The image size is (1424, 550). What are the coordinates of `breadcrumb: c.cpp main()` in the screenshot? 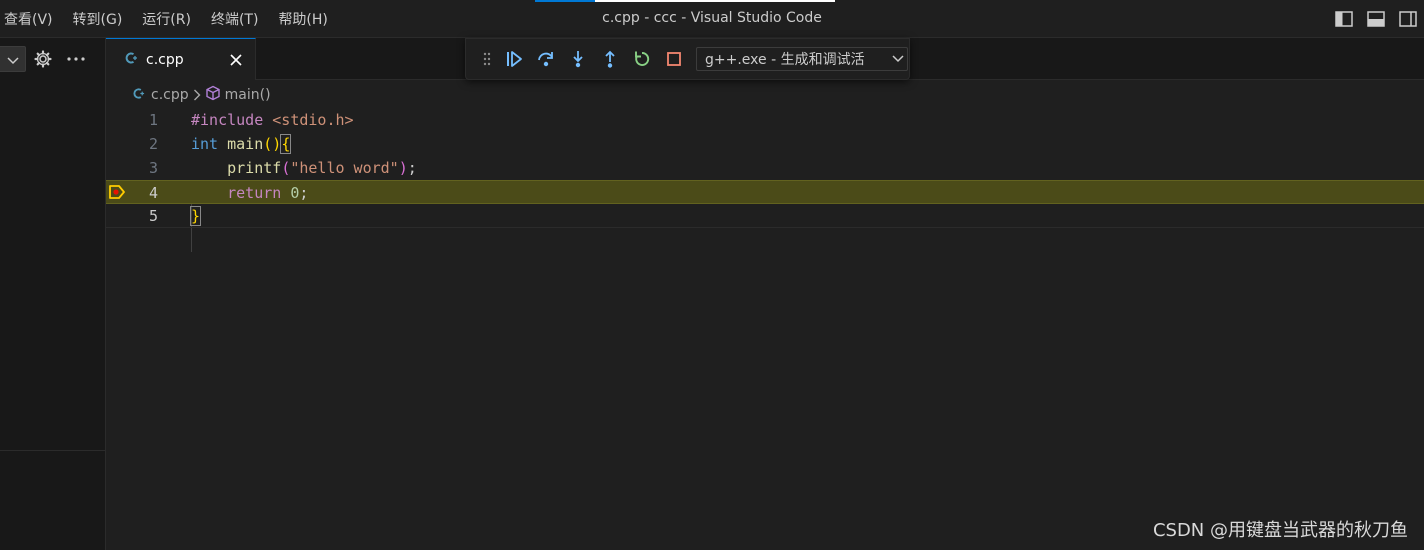 It's located at (765, 95).